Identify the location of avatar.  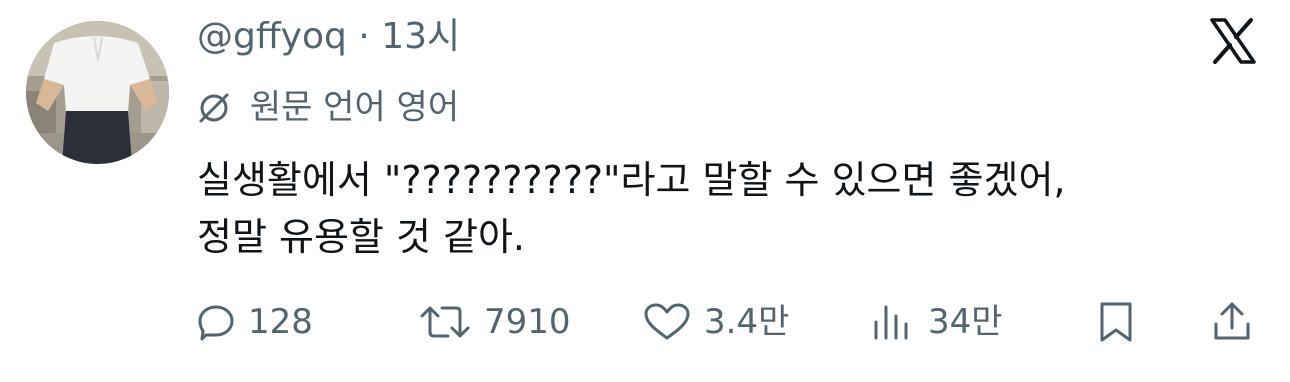
(97, 92).